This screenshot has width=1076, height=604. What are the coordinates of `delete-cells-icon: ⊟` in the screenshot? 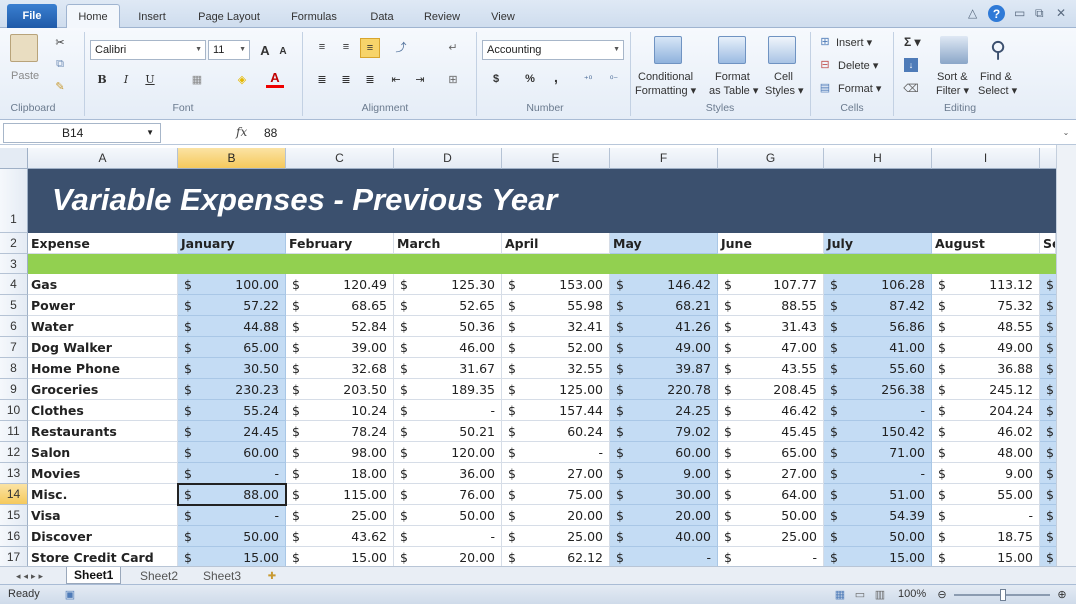 It's located at (825, 64).